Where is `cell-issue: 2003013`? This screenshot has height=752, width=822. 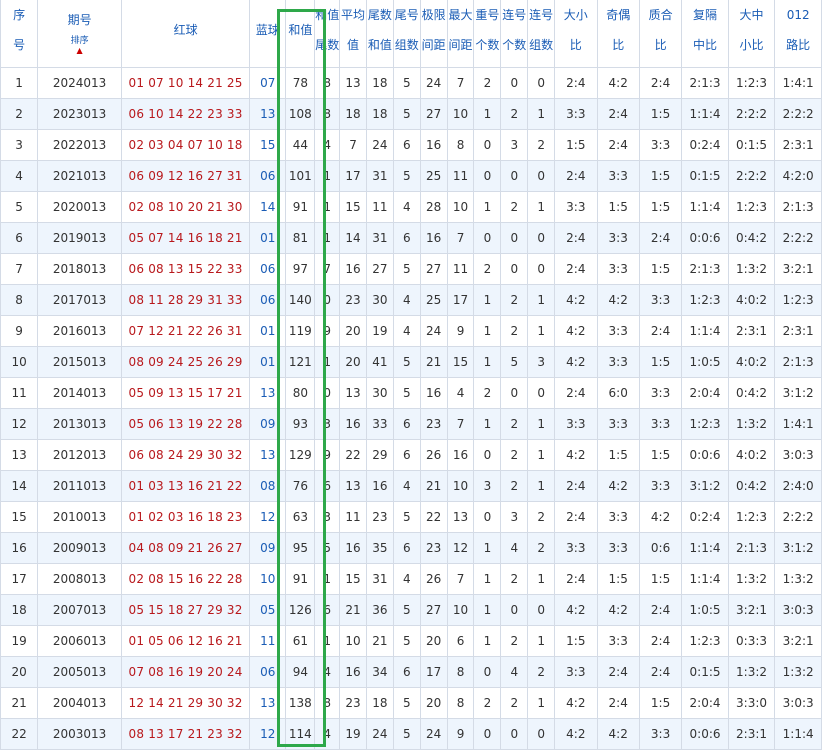
cell-issue: 2003013 is located at coordinates (79, 734).